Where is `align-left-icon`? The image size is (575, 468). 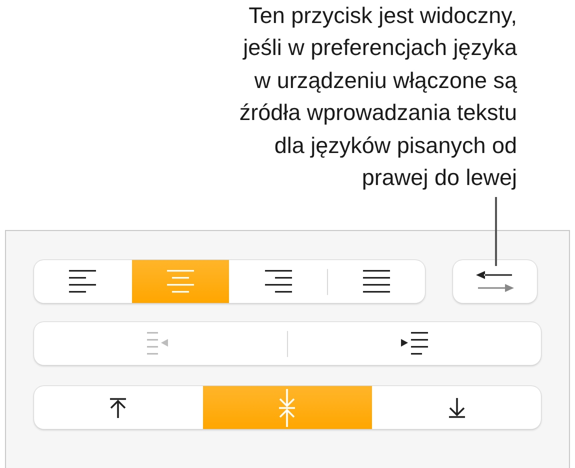 align-left-icon is located at coordinates (82, 281).